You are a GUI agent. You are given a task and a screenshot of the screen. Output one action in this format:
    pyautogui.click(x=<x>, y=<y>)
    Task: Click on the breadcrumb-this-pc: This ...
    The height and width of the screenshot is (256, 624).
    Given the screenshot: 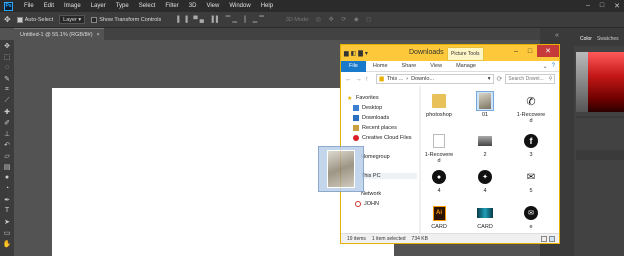 What is the action you would take?
    pyautogui.click(x=395, y=79)
    